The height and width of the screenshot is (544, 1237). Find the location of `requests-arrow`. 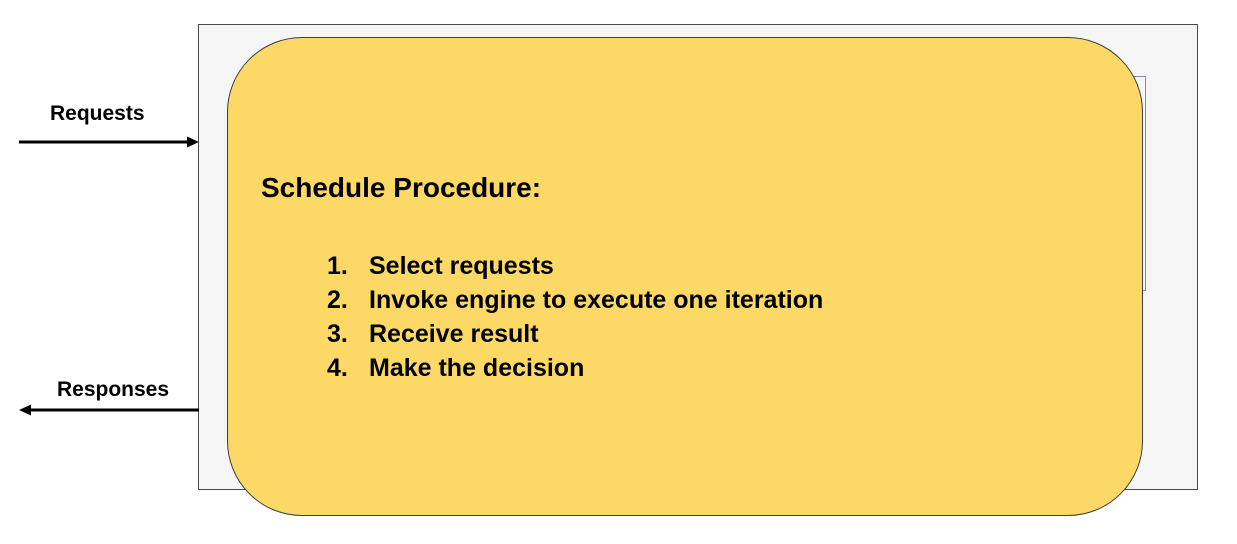

requests-arrow is located at coordinates (109, 142).